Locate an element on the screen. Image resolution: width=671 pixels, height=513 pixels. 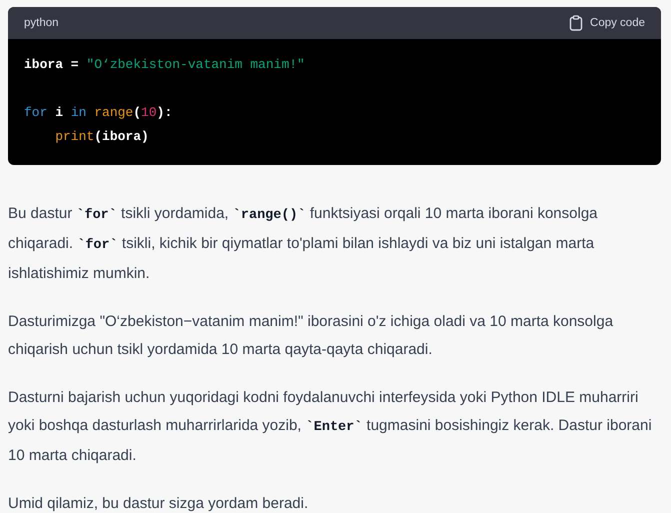
paragraph: Bu dastur `for` tsikli yordamida, `range()` funktsiyasi orqali 10 marta iborani konsolga chiqaradi. `for` tsikli, kichik bir qiymatlar to'plami bilan ishlaydi va biz uni istalgan marta ishlatishimiz mumkin. is located at coordinates (303, 244).